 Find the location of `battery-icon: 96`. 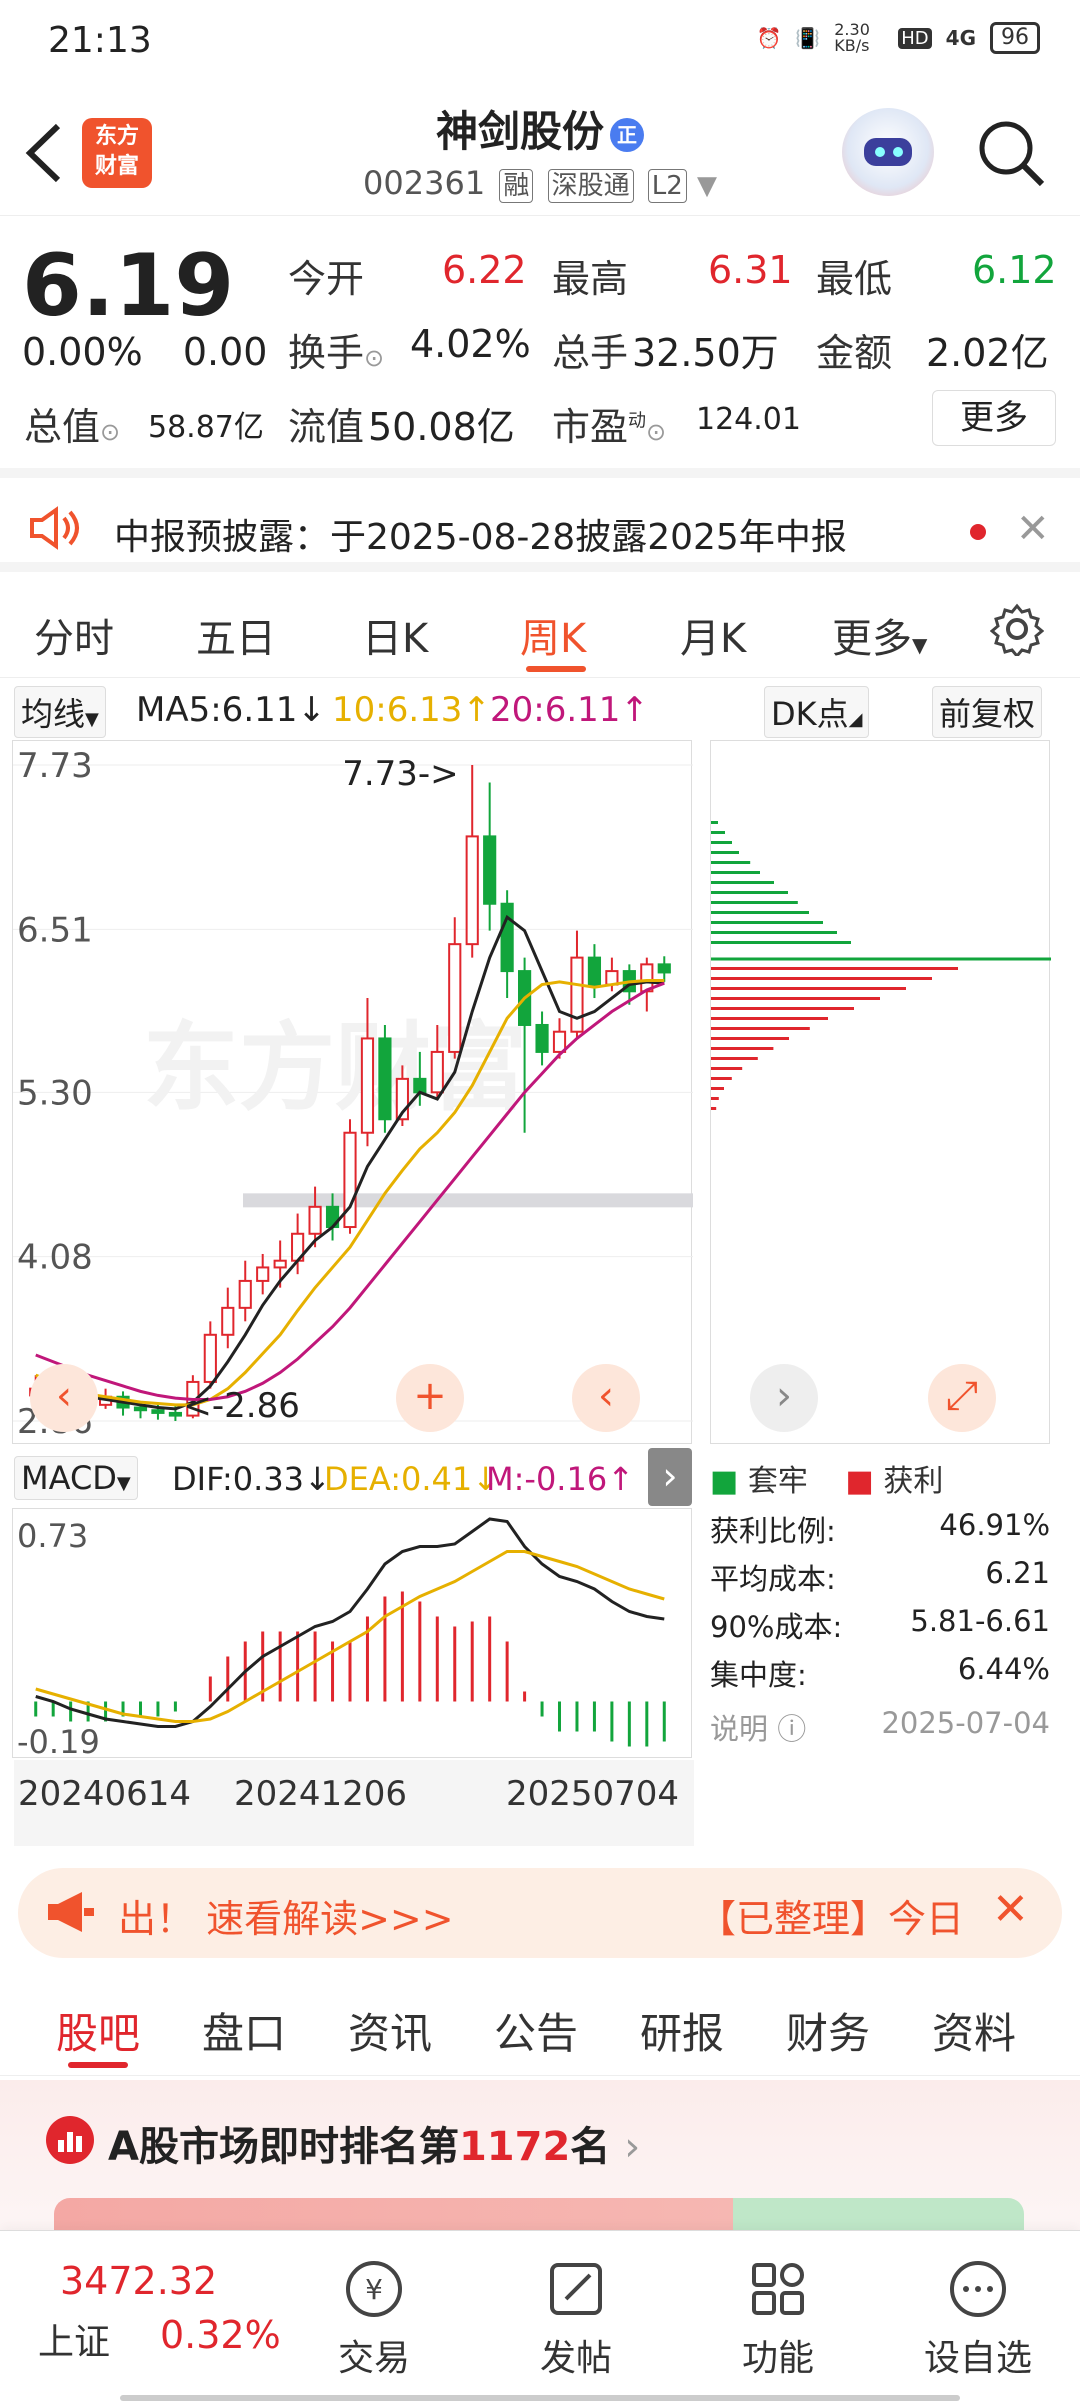

battery-icon: 96 is located at coordinates (1015, 38).